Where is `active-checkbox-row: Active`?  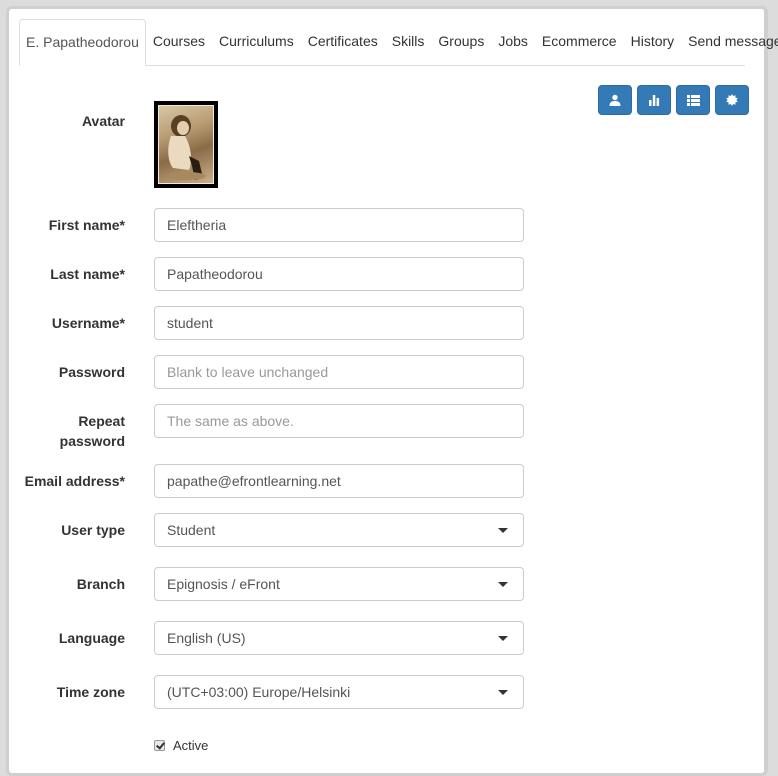 active-checkbox-row: Active is located at coordinates (181, 745).